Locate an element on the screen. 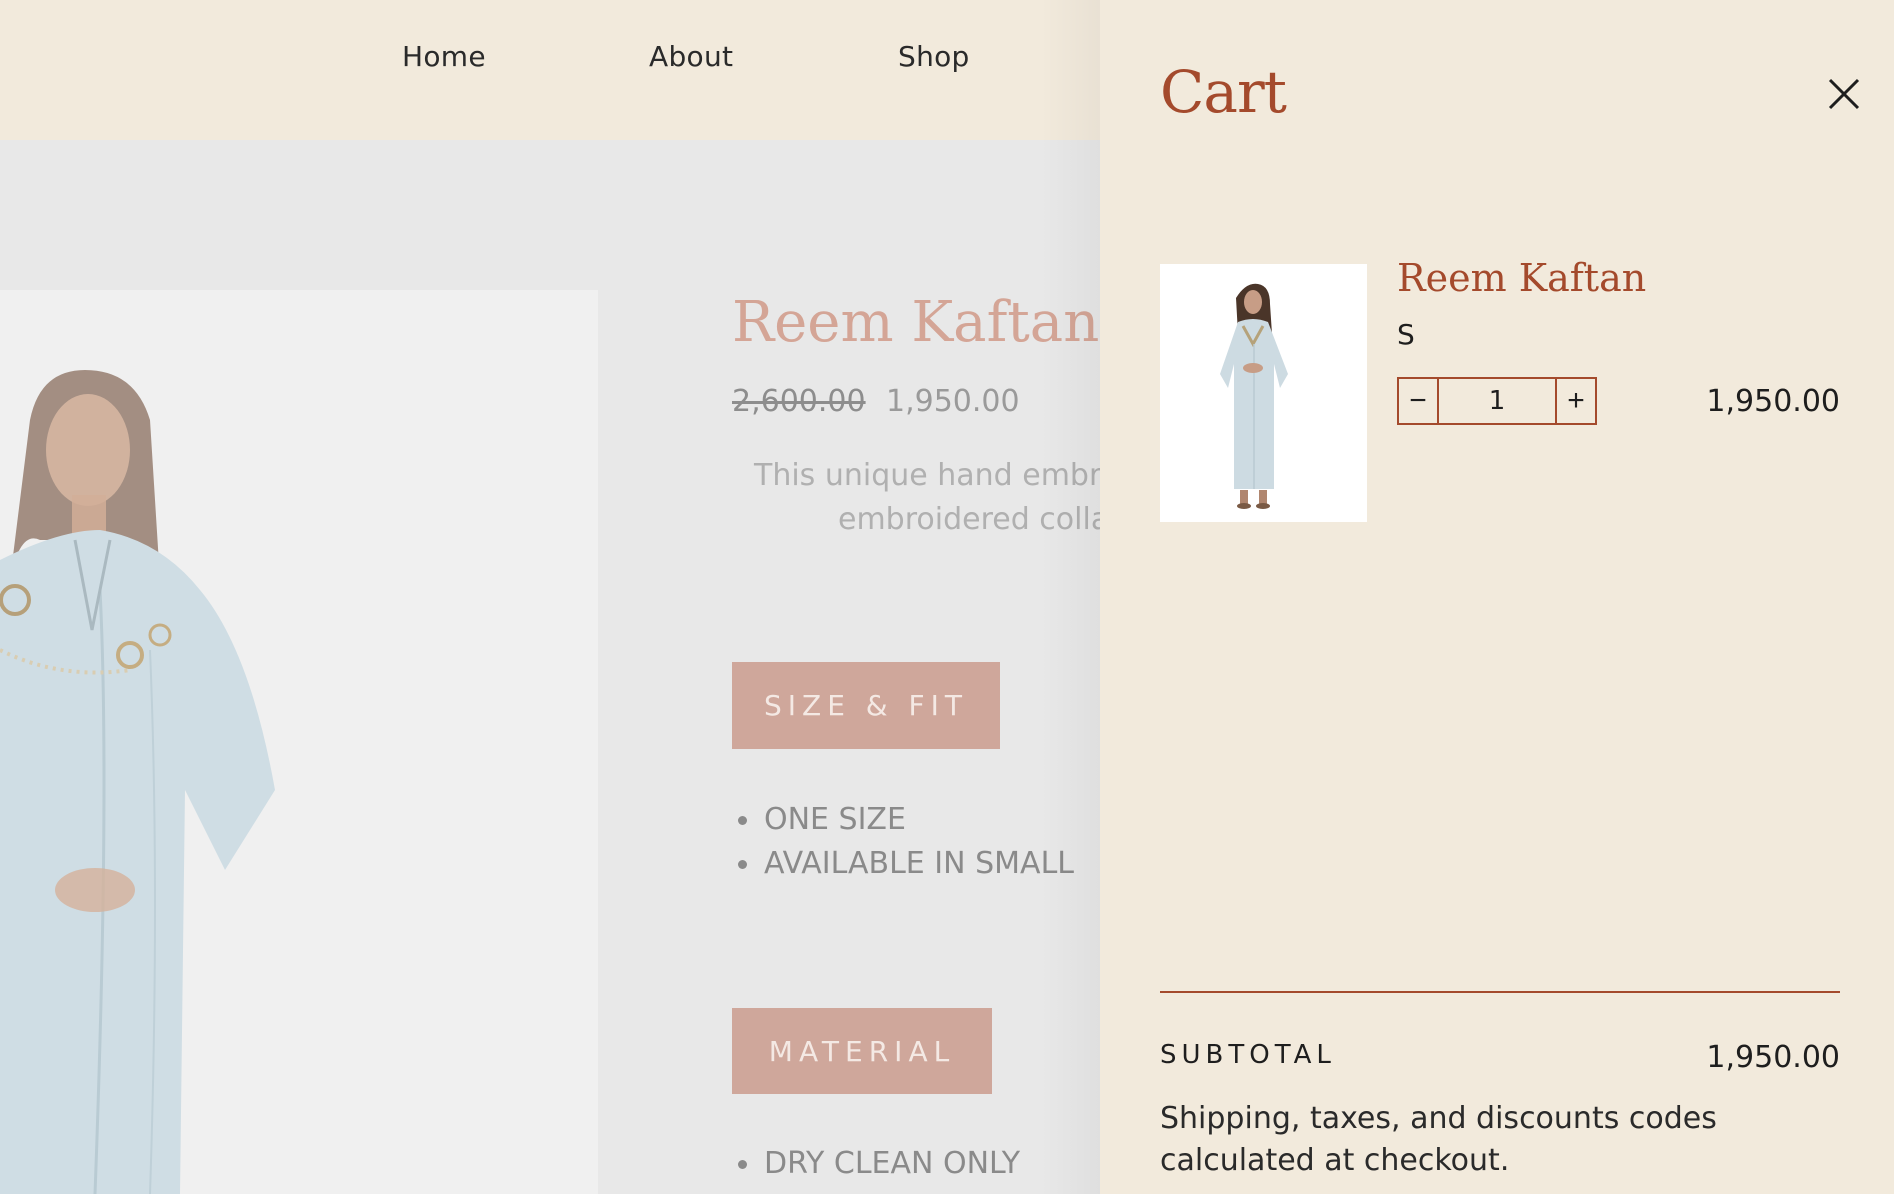 Image resolution: width=1894 pixels, height=1194 pixels. size-fit-item: AVAILABLE IN SMALL is located at coordinates (906, 863).